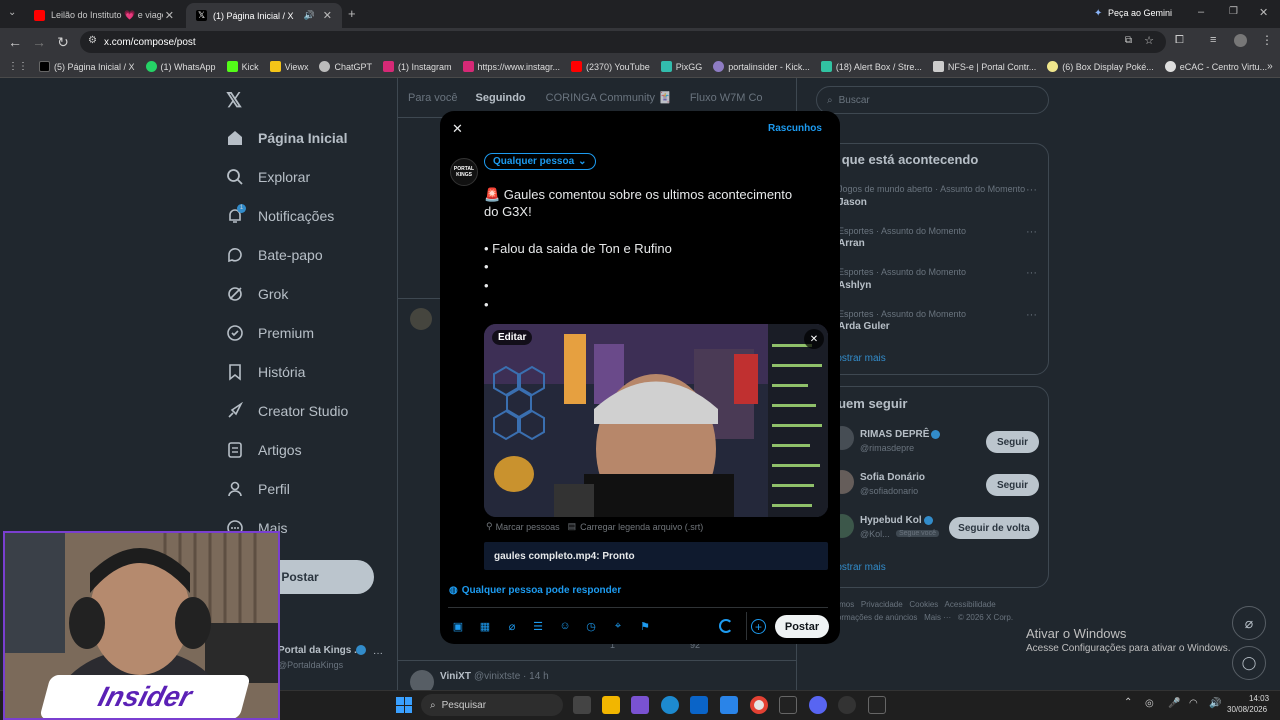  I want to click on restore-icon: ❐, so click(1233, 11).